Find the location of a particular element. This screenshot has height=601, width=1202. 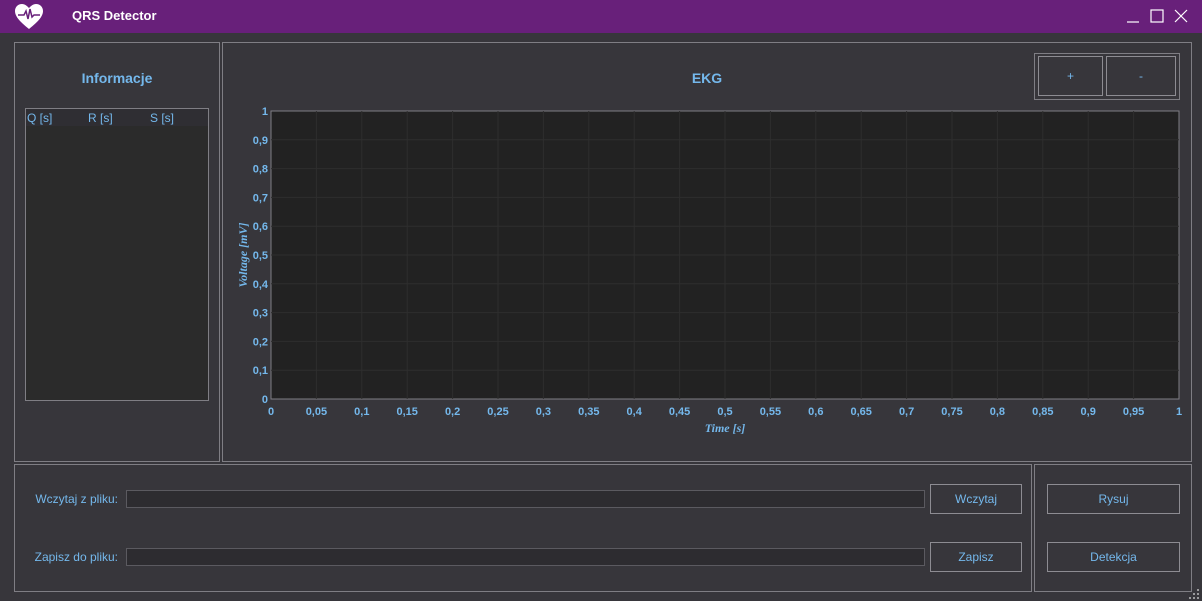

save-file-input is located at coordinates (525, 557).